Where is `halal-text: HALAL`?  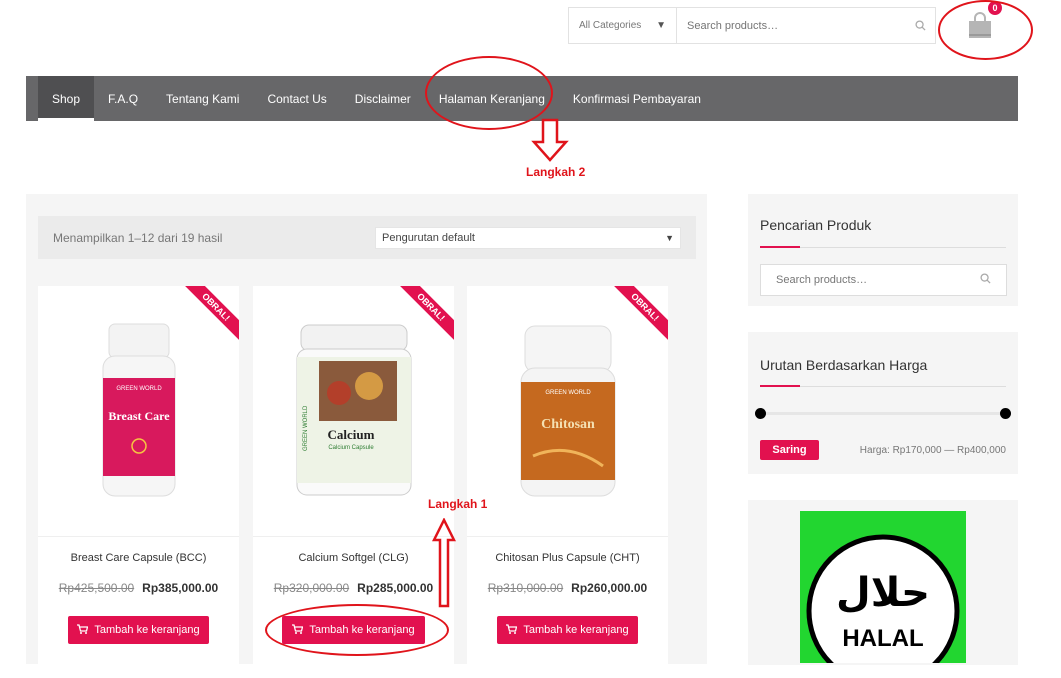
halal-text: HALAL is located at coordinates (882, 638).